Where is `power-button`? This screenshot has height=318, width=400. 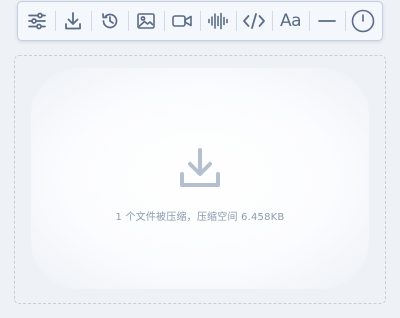
power-button is located at coordinates (362, 21).